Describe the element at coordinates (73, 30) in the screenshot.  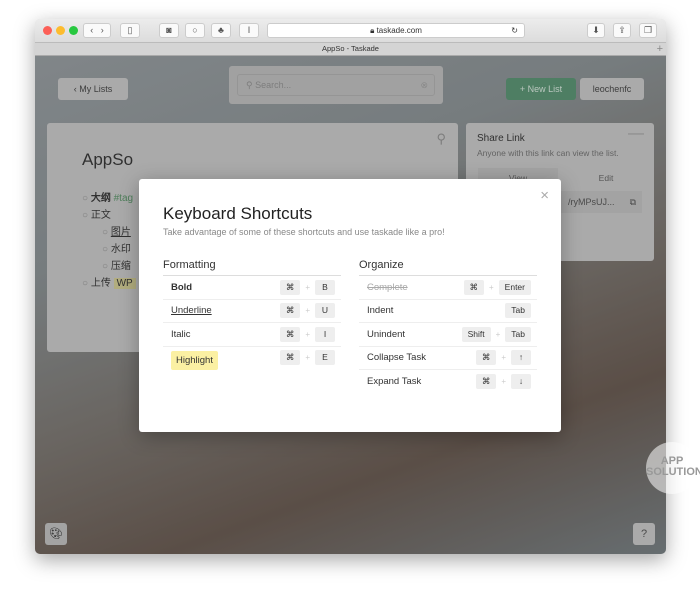
I see `zoom-window-button` at that location.